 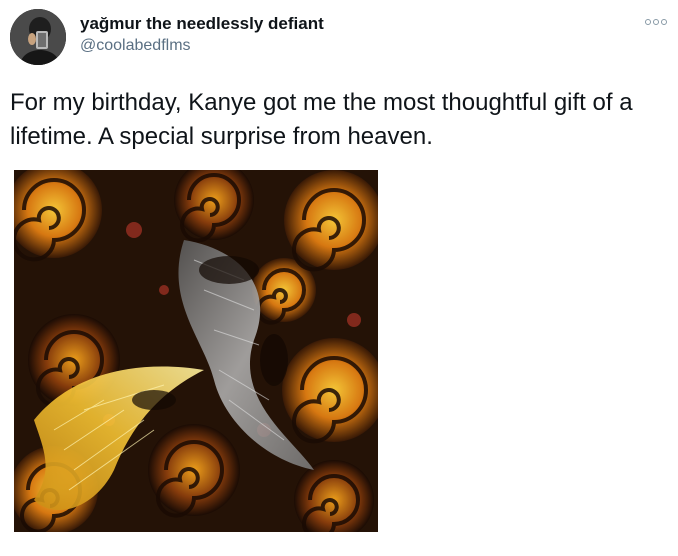 I want to click on more-options-icon, so click(x=656, y=22).